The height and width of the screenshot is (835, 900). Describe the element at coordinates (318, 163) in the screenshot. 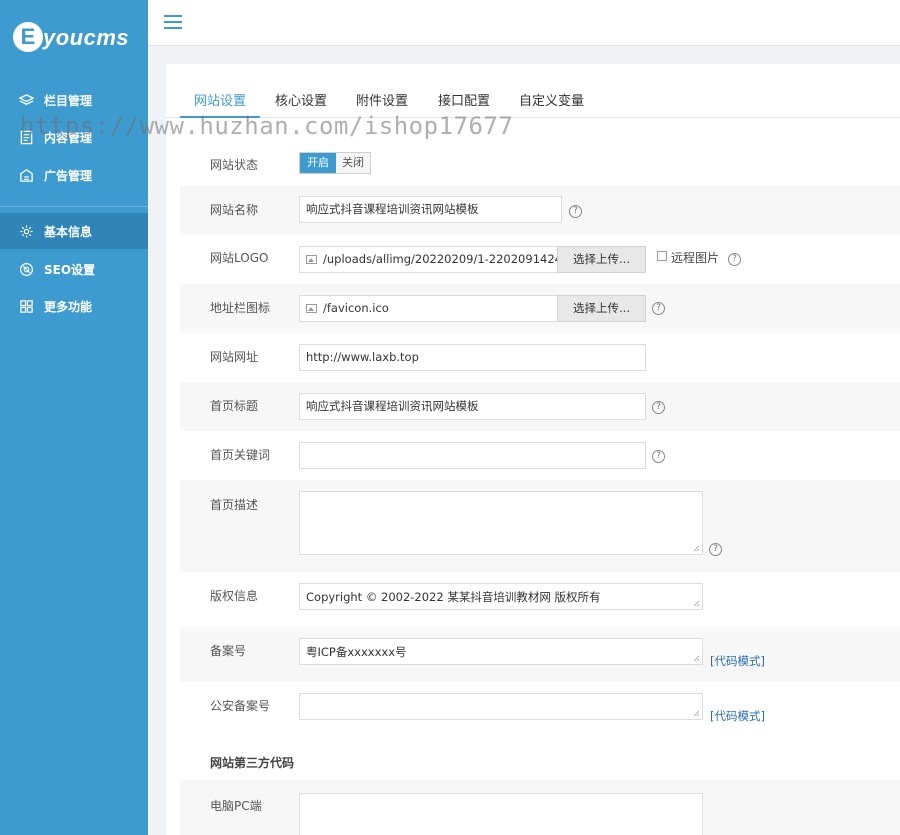

I see `status-on-button: 开启` at that location.